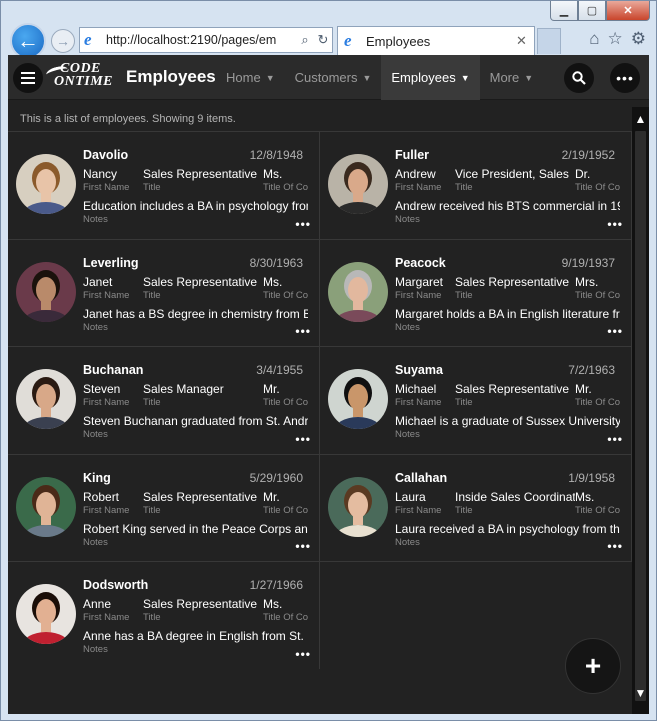 The height and width of the screenshot is (721, 657). I want to click on caret-down-icon: ▼, so click(529, 77).